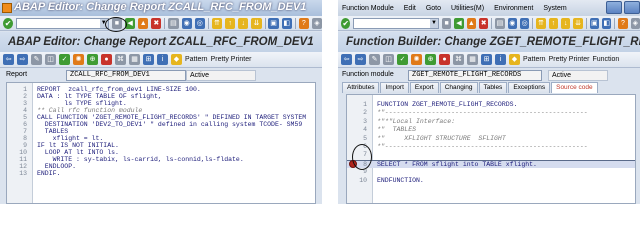 This screenshot has height=240, width=640. I want to click on tab-exceptions: Exceptions, so click(529, 87).